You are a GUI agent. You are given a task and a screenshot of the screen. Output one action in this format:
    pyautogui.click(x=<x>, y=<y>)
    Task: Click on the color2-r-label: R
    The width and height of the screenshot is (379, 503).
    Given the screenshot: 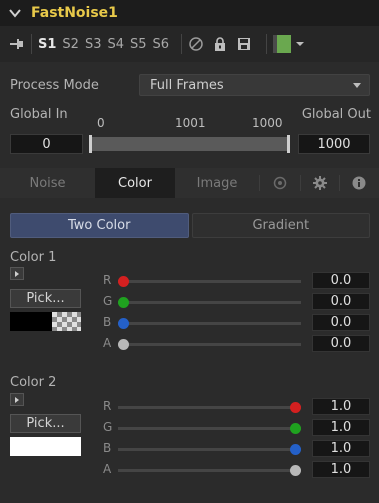 What is the action you would take?
    pyautogui.click(x=107, y=406)
    